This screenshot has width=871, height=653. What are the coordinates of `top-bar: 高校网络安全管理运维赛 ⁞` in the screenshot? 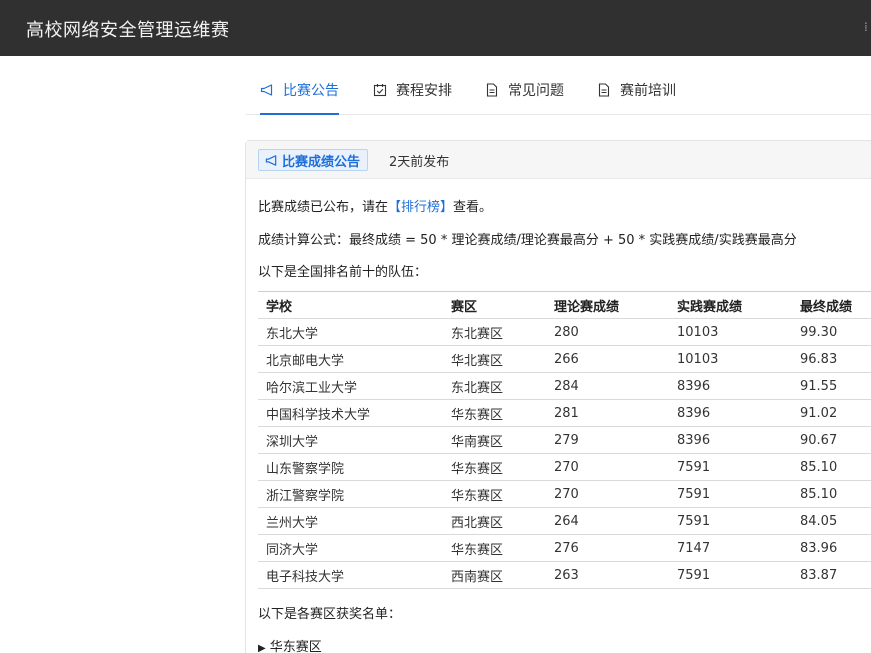 It's located at (435, 28).